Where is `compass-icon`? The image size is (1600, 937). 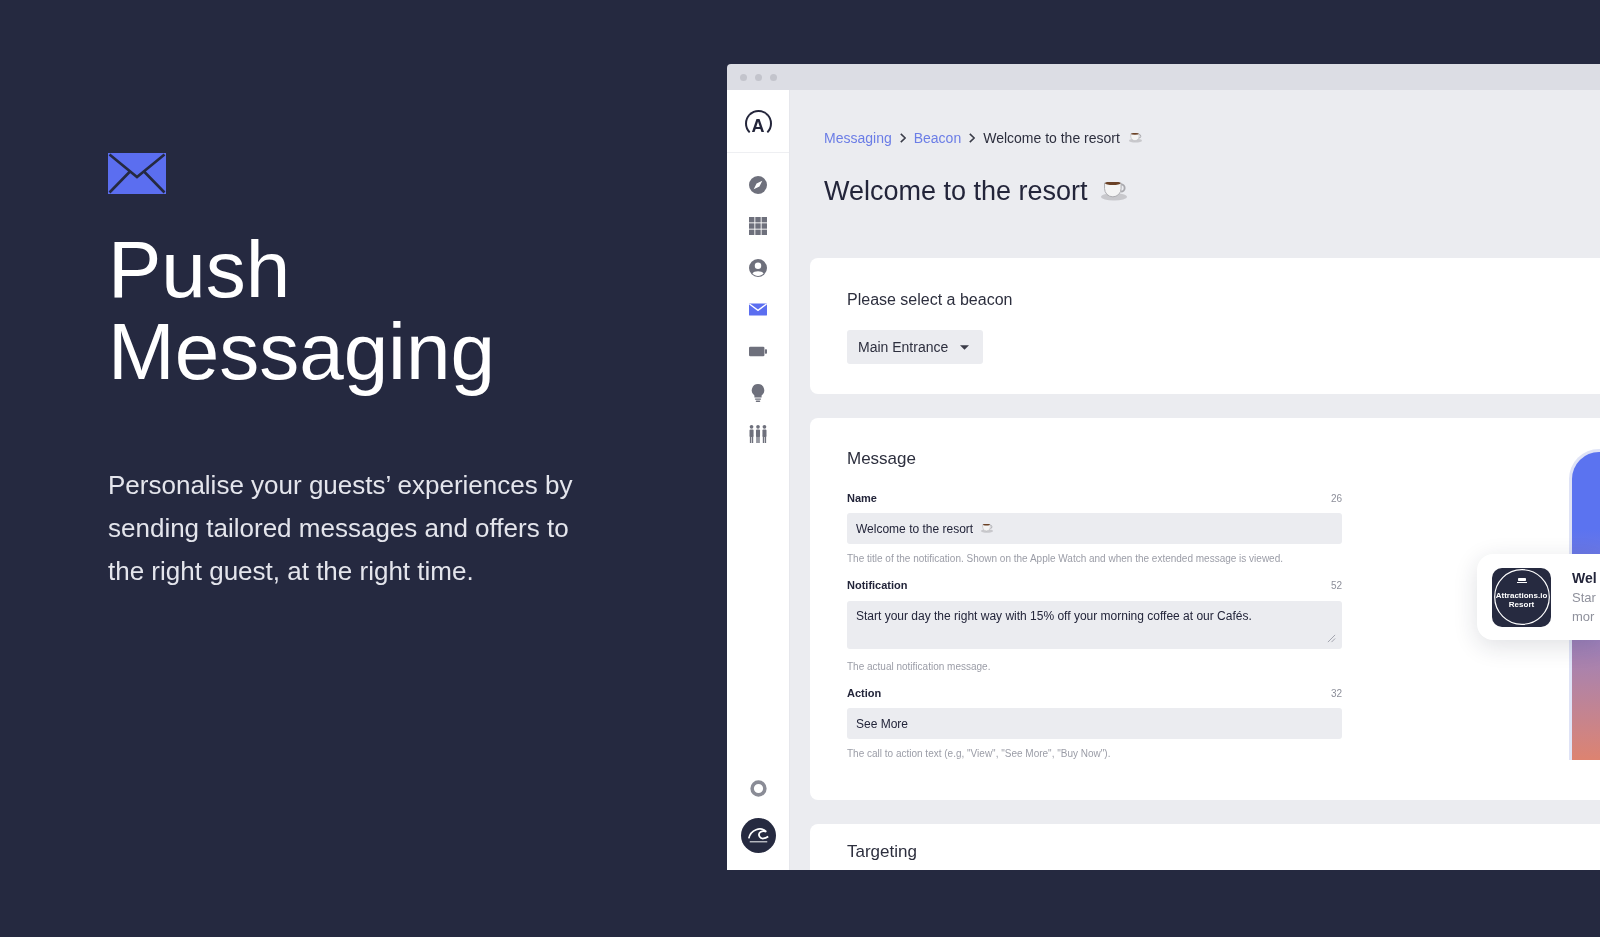 compass-icon is located at coordinates (758, 184).